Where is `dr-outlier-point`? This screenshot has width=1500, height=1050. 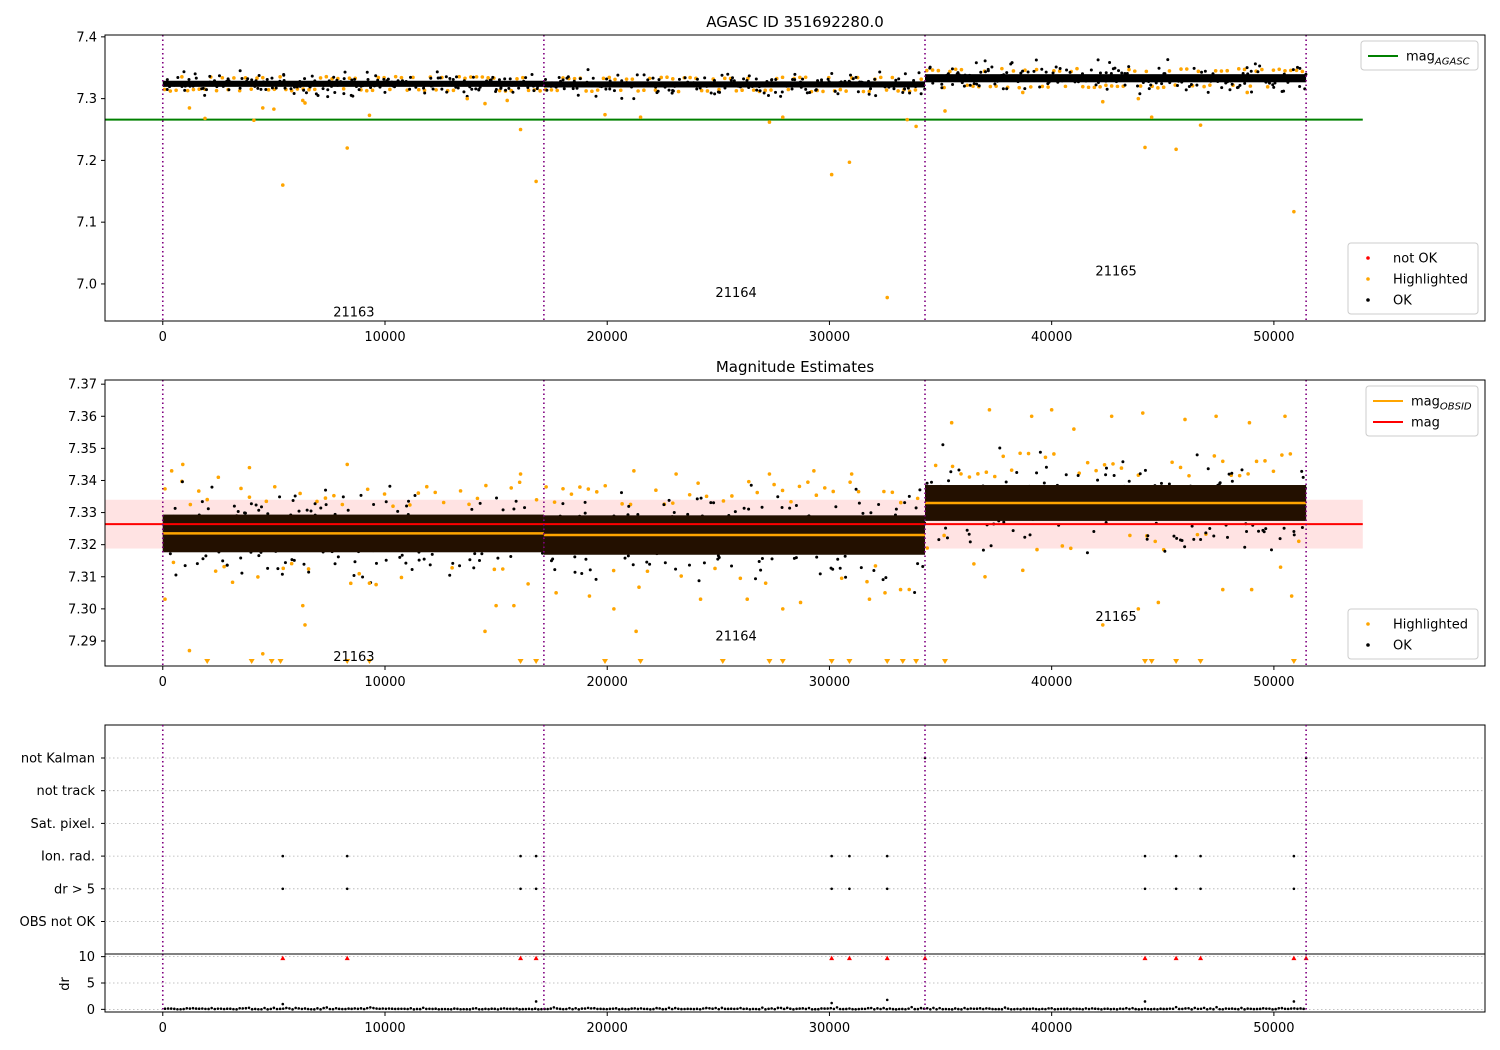
dr-outlier-point is located at coordinates (1294, 1001).